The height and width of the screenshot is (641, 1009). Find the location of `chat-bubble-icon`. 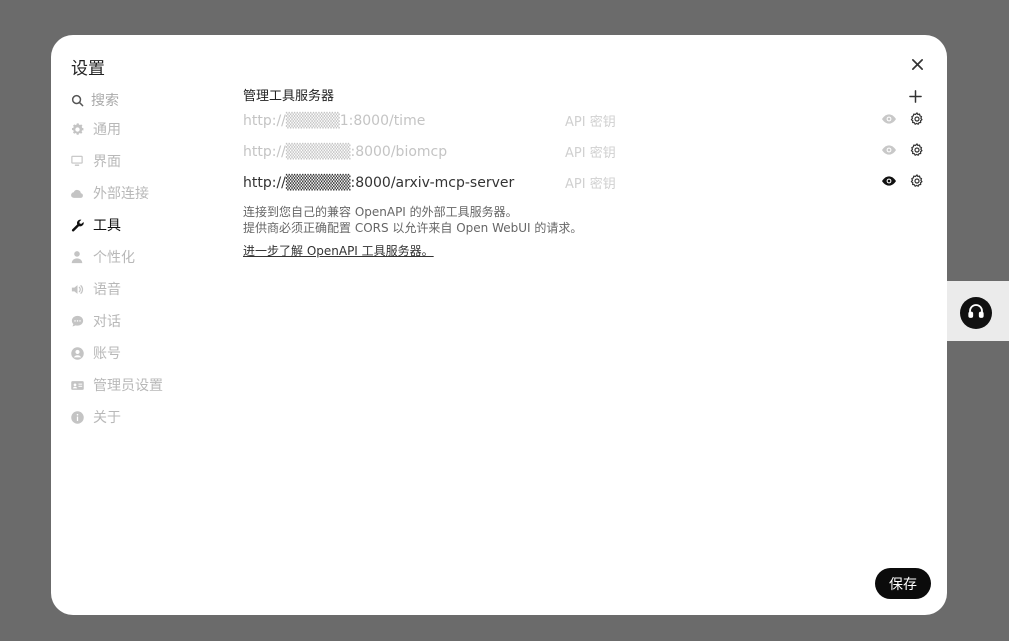

chat-bubble-icon is located at coordinates (77, 321).